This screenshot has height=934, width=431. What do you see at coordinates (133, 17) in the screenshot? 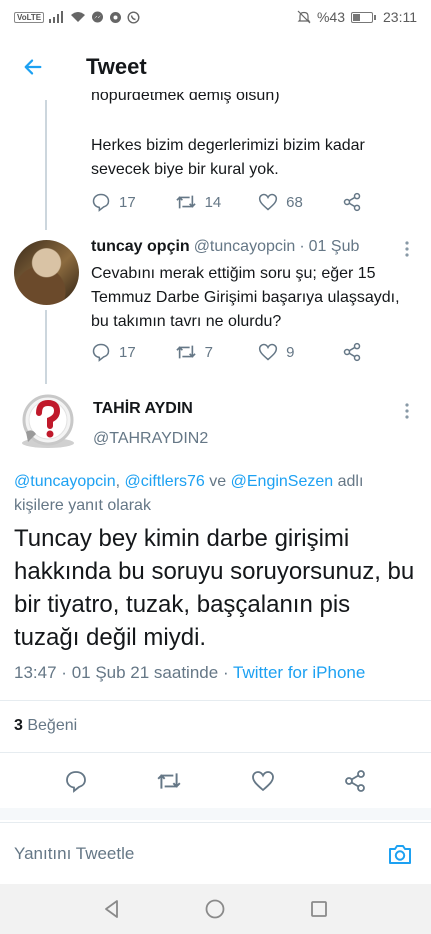
I see `whatsapp-icon` at bounding box center [133, 17].